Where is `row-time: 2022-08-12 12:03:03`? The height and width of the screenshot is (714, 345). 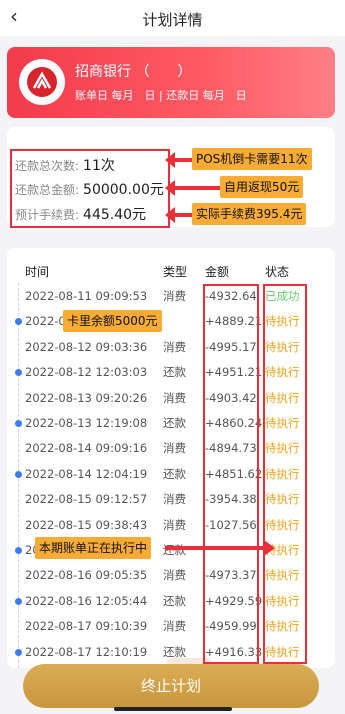
row-time: 2022-08-12 12:03:03 is located at coordinates (86, 372).